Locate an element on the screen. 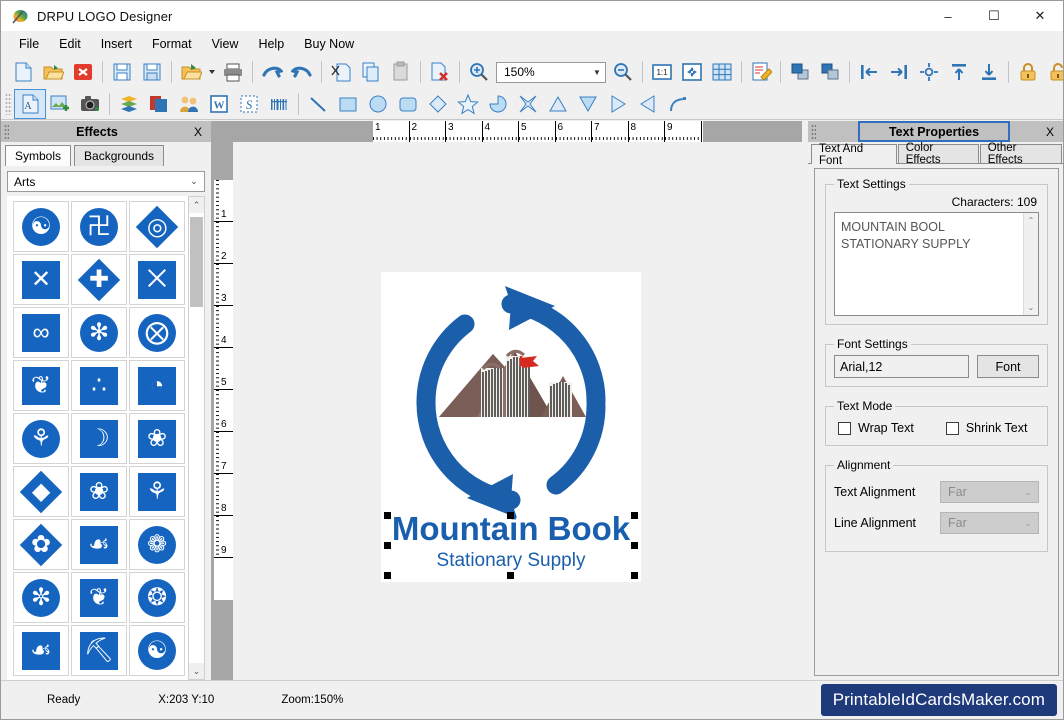  copy-icon is located at coordinates (371, 72).